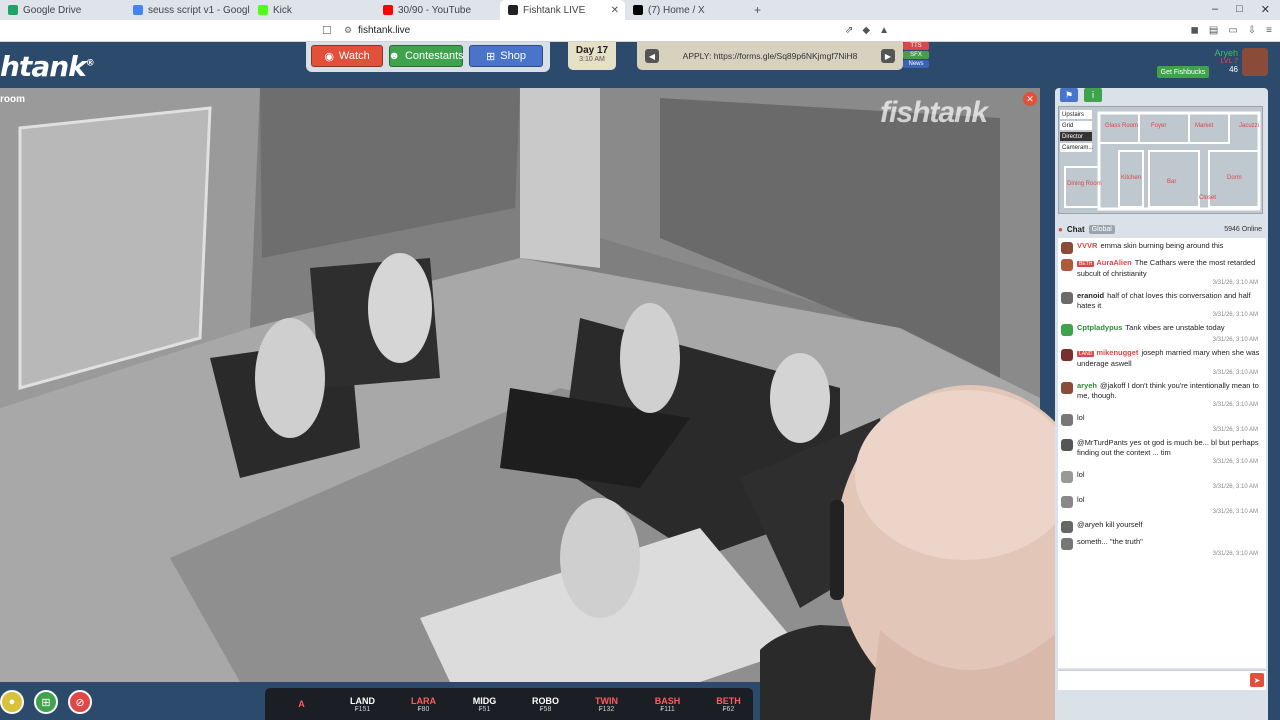 Image resolution: width=1280 pixels, height=720 pixels. Describe the element at coordinates (1030, 99) in the screenshot. I see `close-video-icon: ✕` at that location.